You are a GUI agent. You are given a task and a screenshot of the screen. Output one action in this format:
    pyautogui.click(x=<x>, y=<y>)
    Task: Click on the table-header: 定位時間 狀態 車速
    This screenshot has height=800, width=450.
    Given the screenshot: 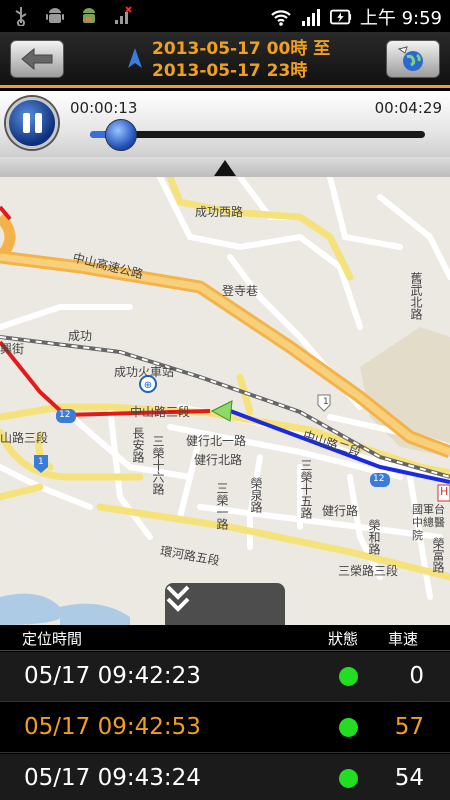 What is the action you would take?
    pyautogui.click(x=225, y=638)
    